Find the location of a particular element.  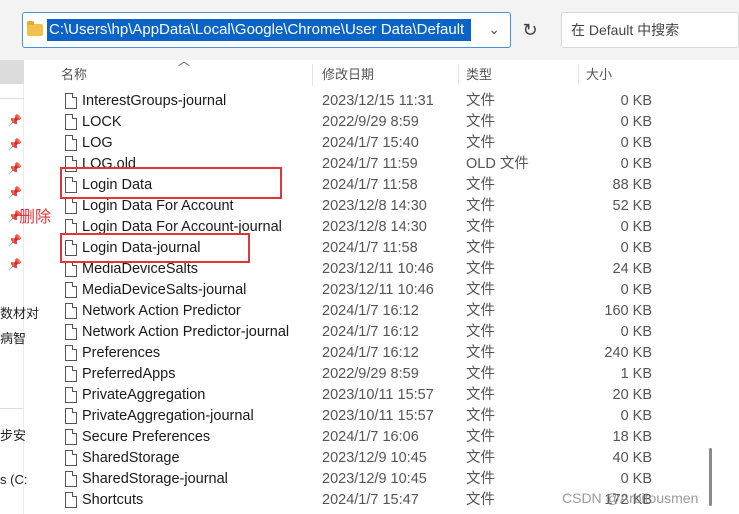

column-header-type: 类型 is located at coordinates (479, 75).